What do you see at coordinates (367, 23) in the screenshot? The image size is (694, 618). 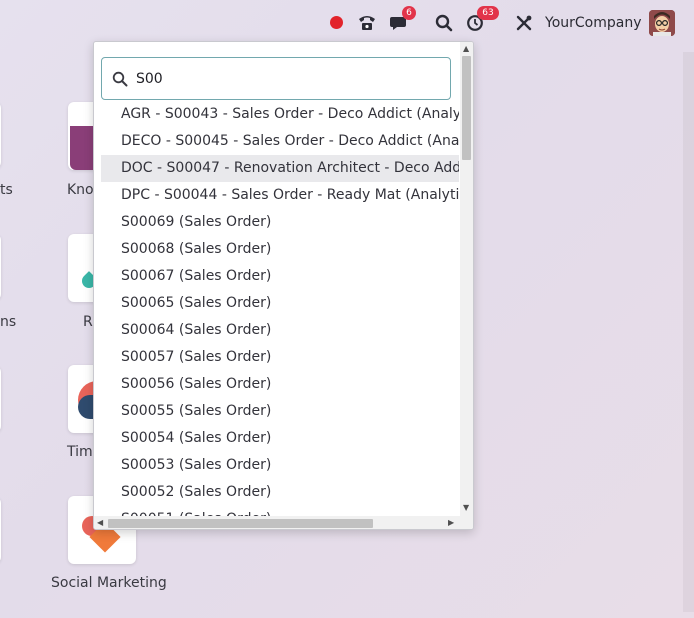 I see `phone-icon` at bounding box center [367, 23].